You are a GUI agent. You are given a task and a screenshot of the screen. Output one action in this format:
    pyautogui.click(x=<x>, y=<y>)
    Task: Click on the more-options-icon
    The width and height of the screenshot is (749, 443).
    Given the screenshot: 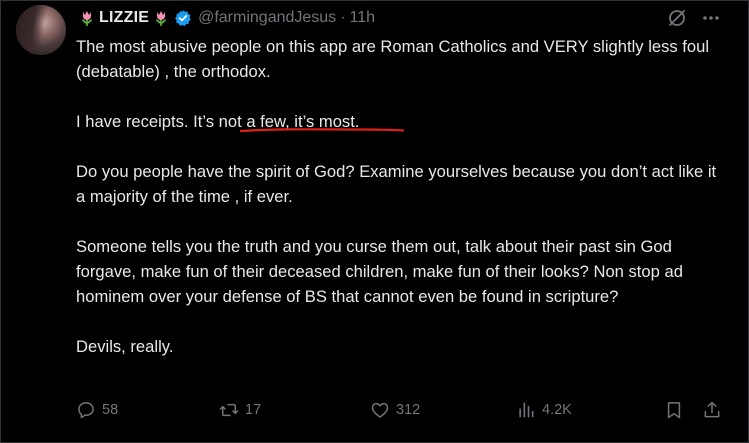 What is the action you would take?
    pyautogui.click(x=711, y=18)
    